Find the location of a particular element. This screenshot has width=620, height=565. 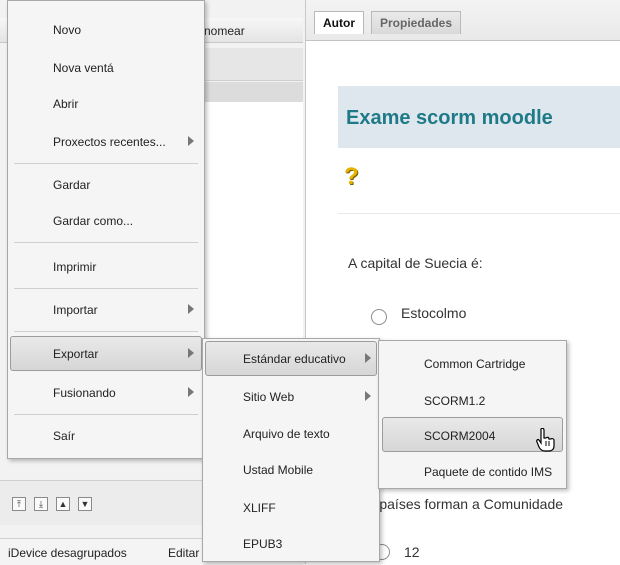

tab-properties: Propiedades is located at coordinates (416, 22).